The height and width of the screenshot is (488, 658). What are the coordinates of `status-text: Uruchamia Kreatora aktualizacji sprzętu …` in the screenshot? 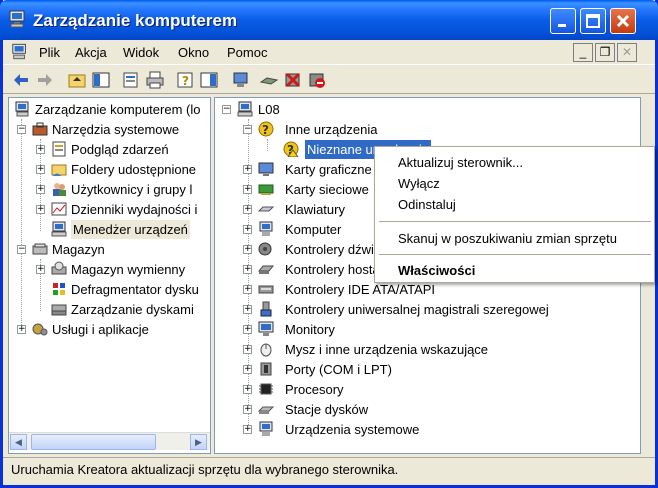 It's located at (205, 469).